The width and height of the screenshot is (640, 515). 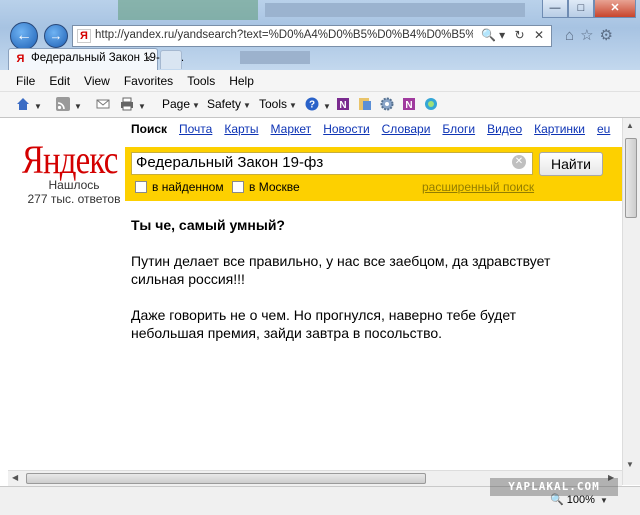 I want to click on maximize-button: □, so click(x=581, y=9).